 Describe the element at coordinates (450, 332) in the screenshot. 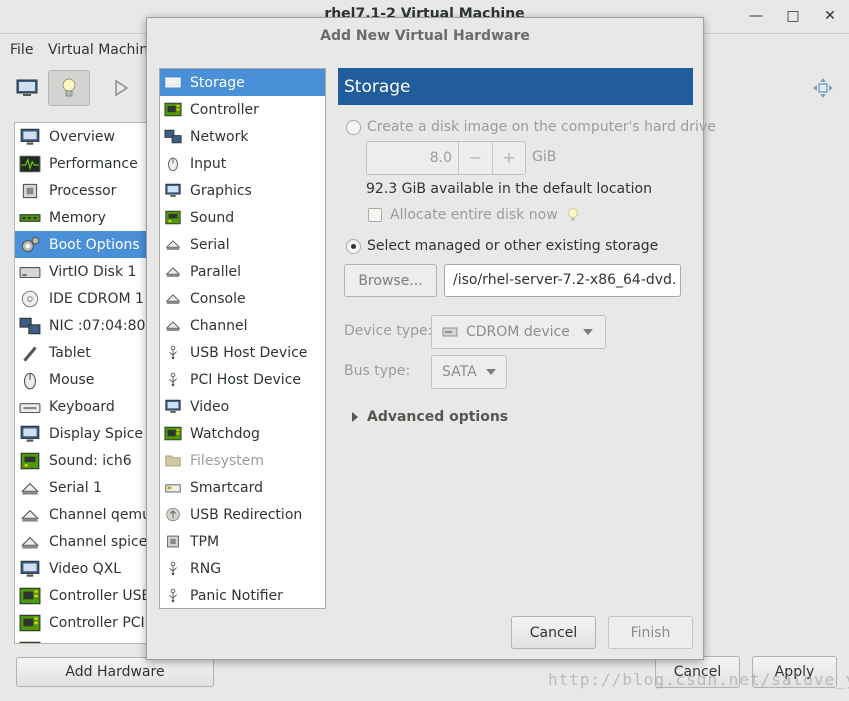

I see `cdrom-drive-icon` at that location.